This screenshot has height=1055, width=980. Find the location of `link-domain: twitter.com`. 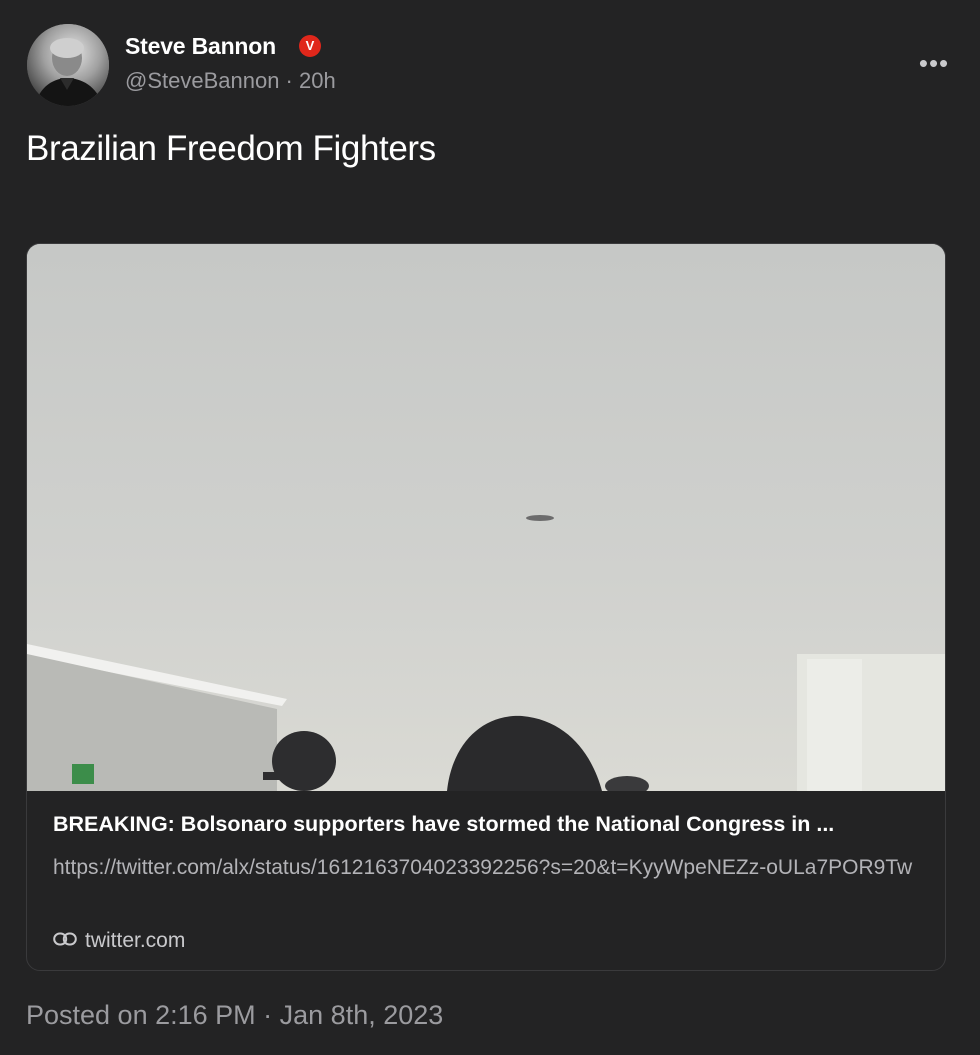

link-domain: twitter.com is located at coordinates (119, 941).